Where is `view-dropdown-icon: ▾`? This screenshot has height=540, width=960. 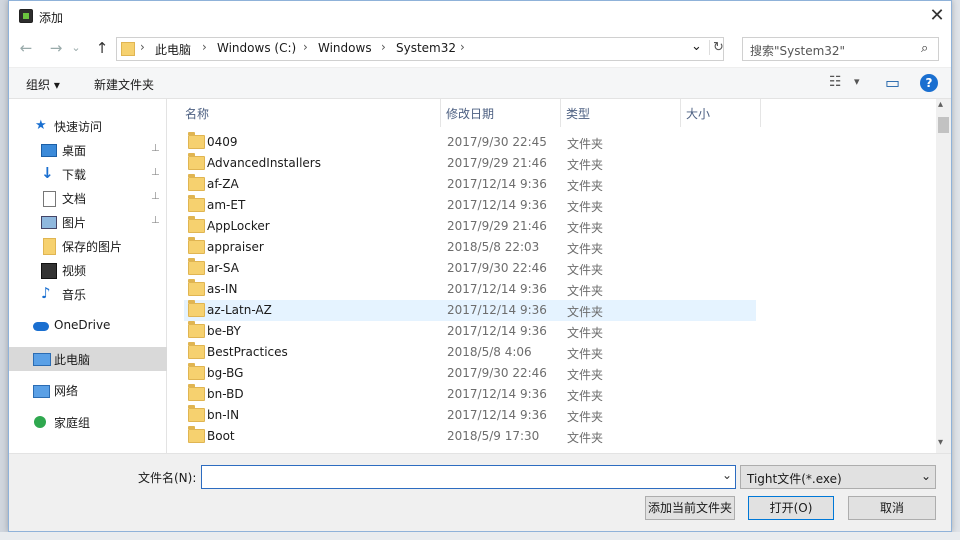 view-dropdown-icon: ▾ is located at coordinates (857, 81).